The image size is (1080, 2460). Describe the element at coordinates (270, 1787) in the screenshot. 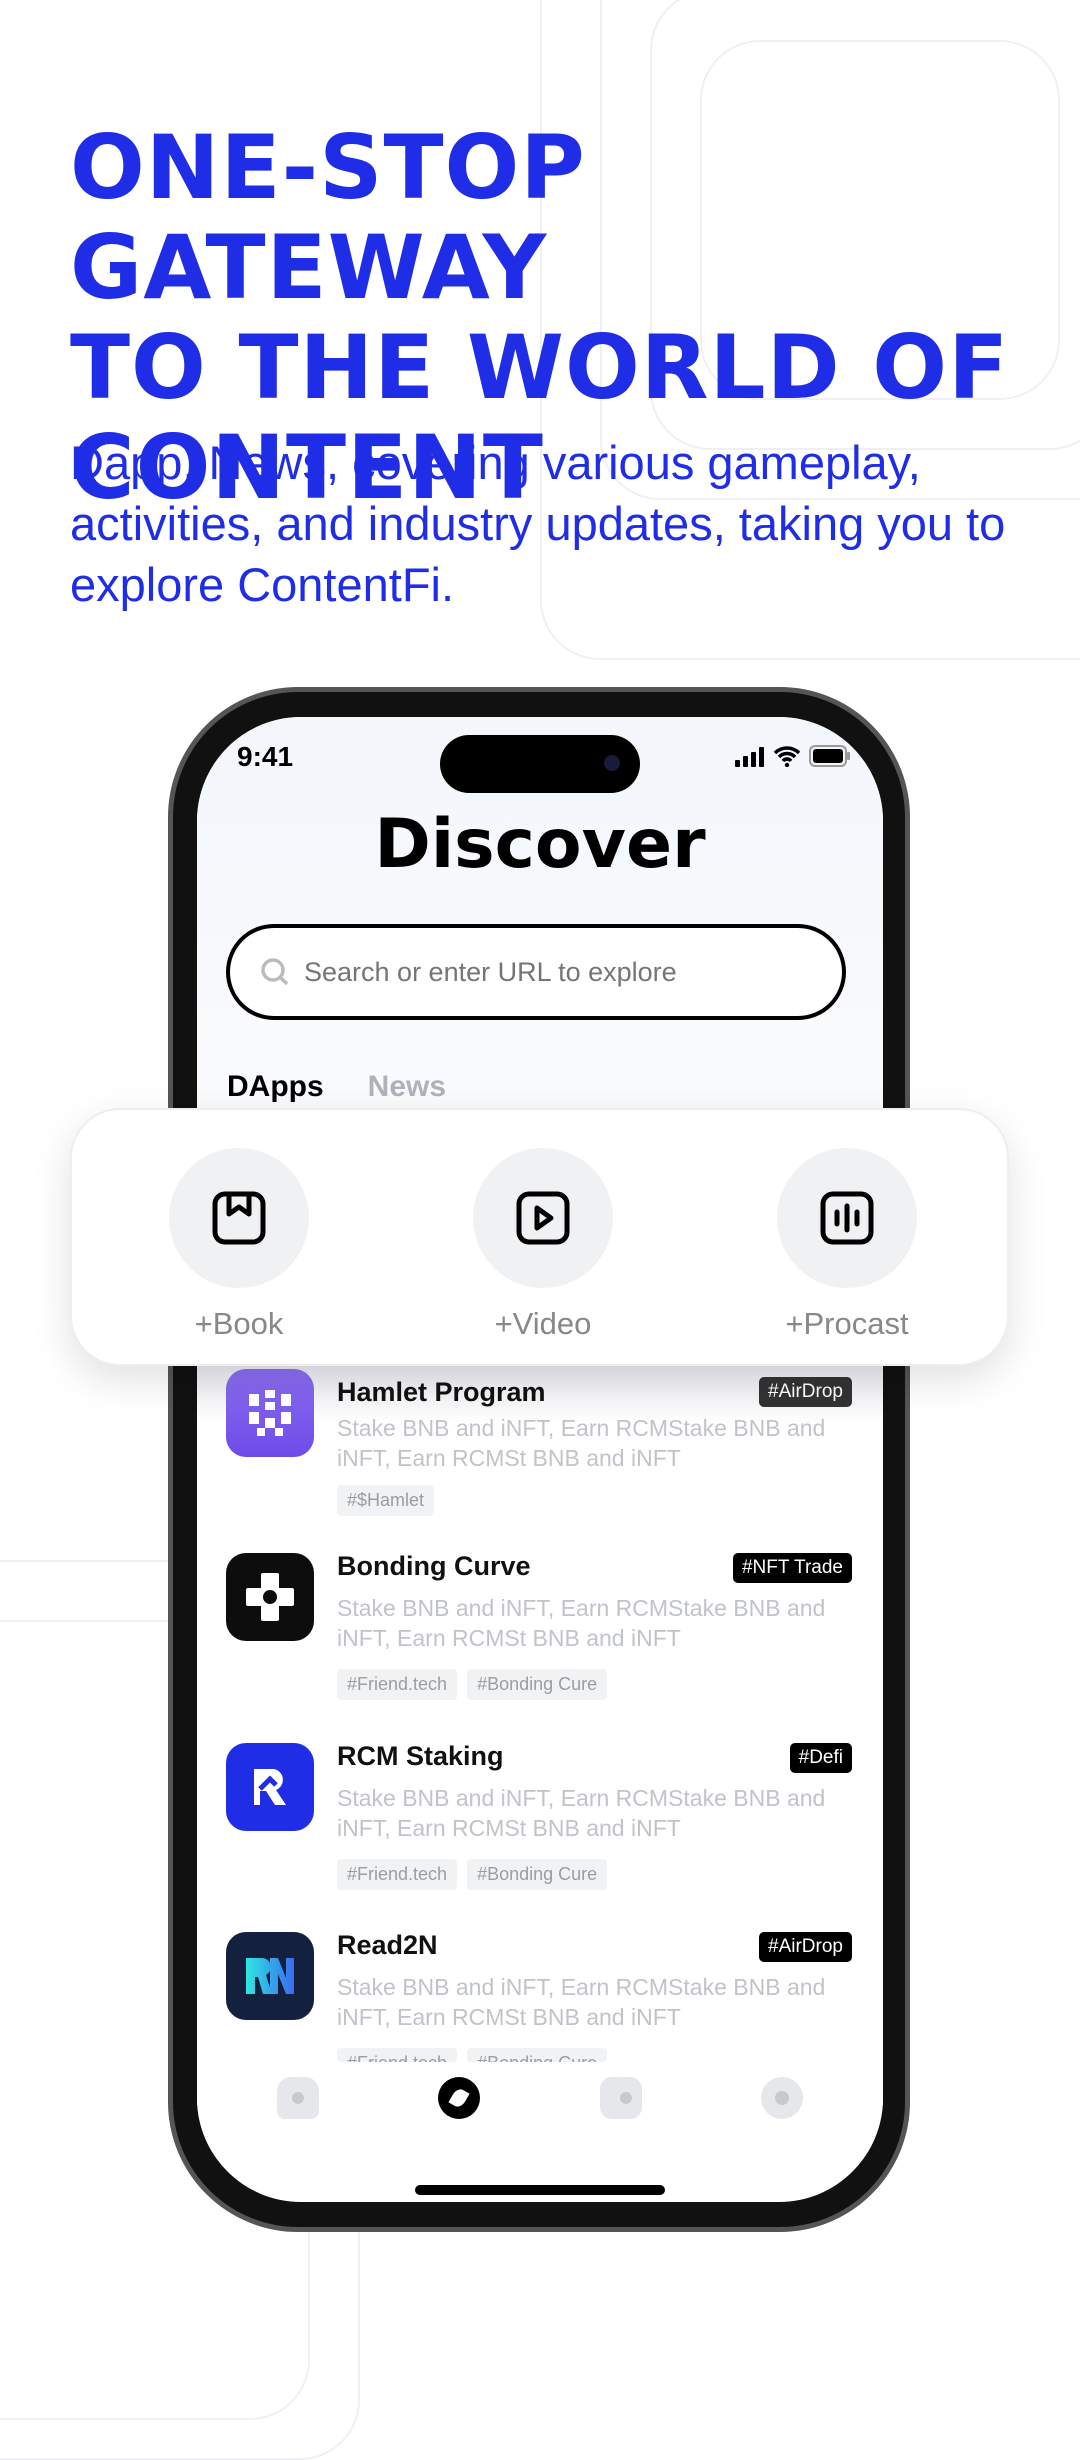

I see `rcm-staking-app-icon` at that location.